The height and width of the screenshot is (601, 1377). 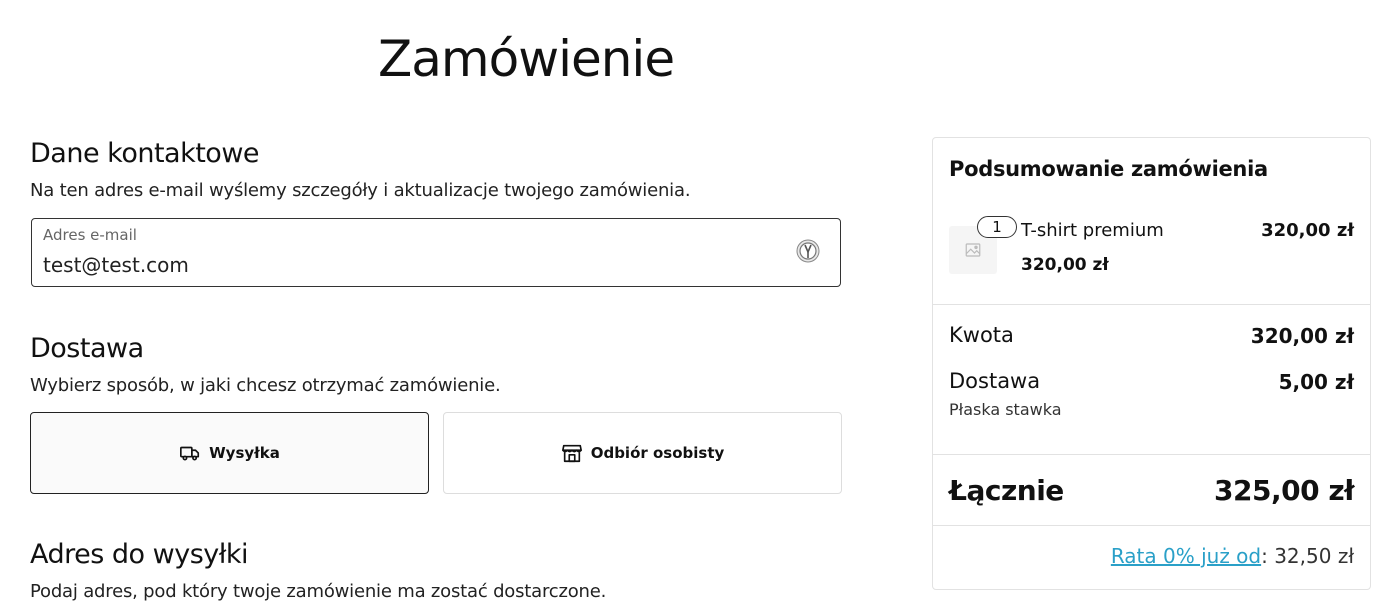 What do you see at coordinates (1108, 169) in the screenshot?
I see `order-summary-title: Podsumowanie zamówienia` at bounding box center [1108, 169].